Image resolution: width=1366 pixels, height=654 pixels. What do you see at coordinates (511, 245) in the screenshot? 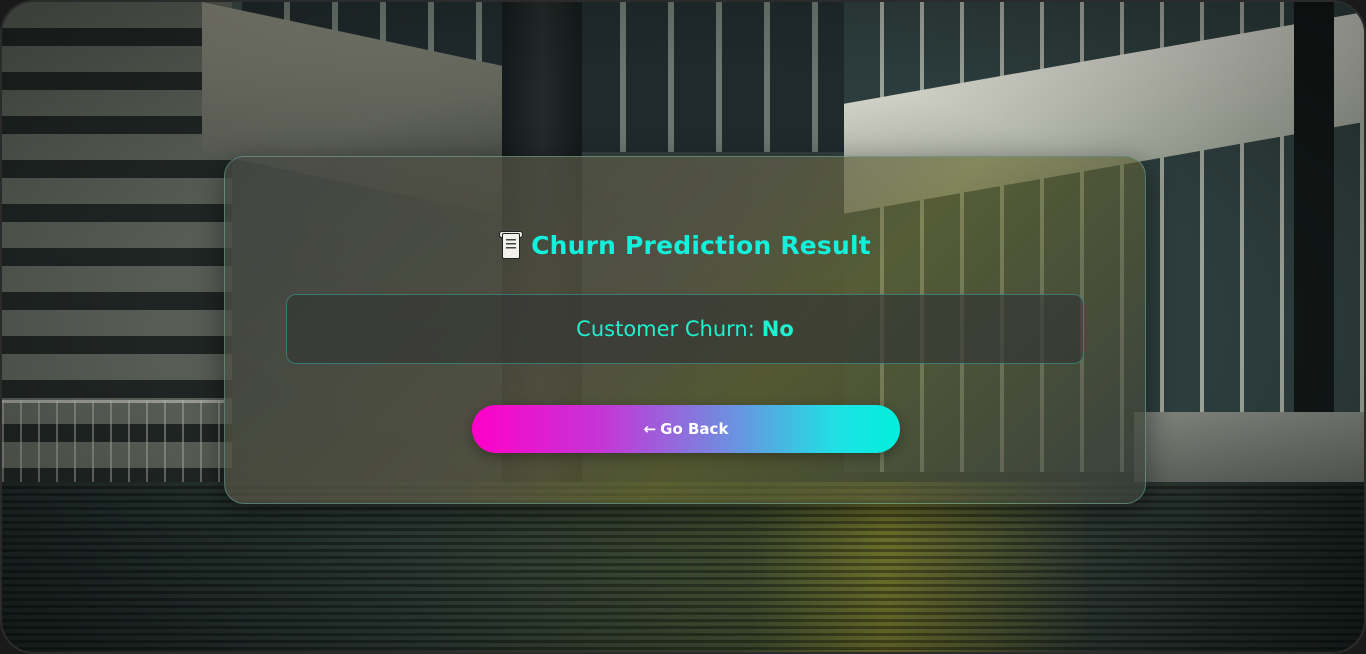
I see `scroll-icon` at bounding box center [511, 245].